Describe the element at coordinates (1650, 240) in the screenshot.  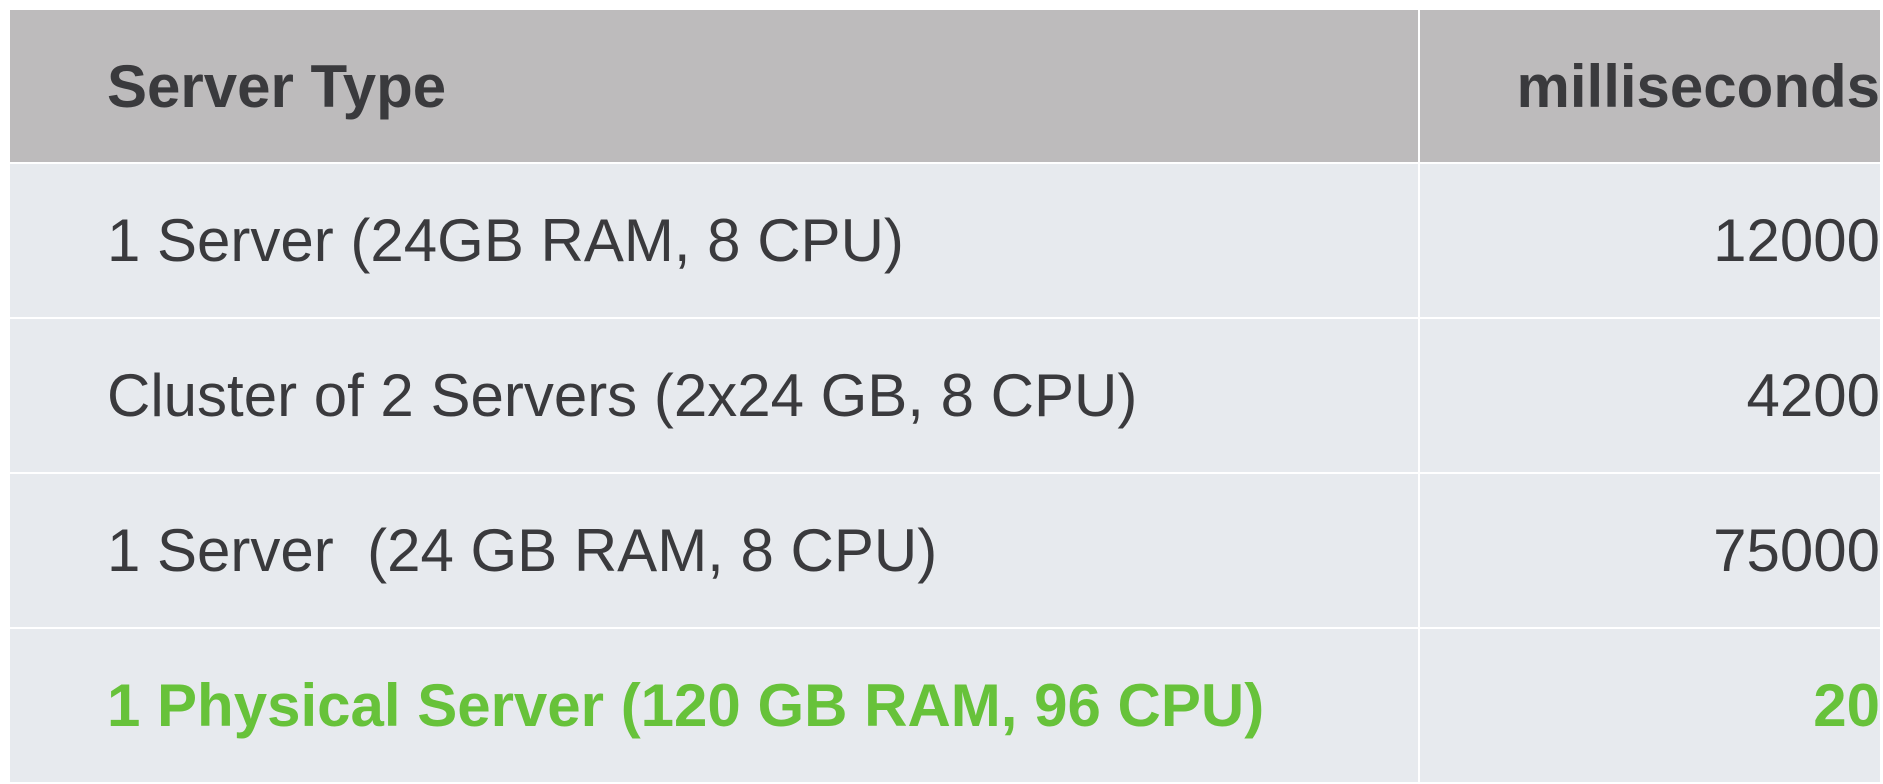
I see `milliseconds-cell: 12000` at that location.